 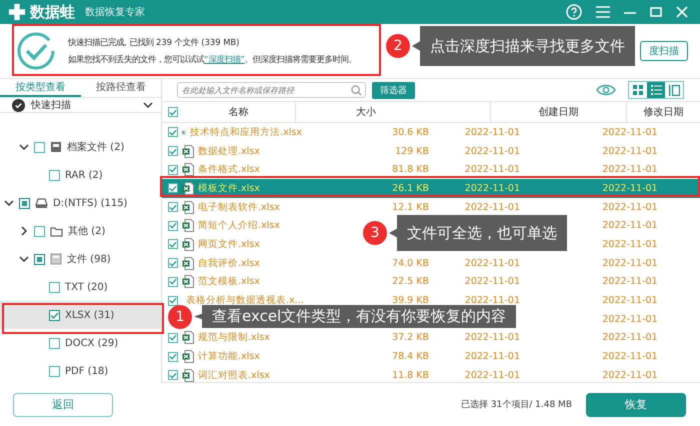 I want to click on tree-label: RAR (2), so click(x=84, y=175).